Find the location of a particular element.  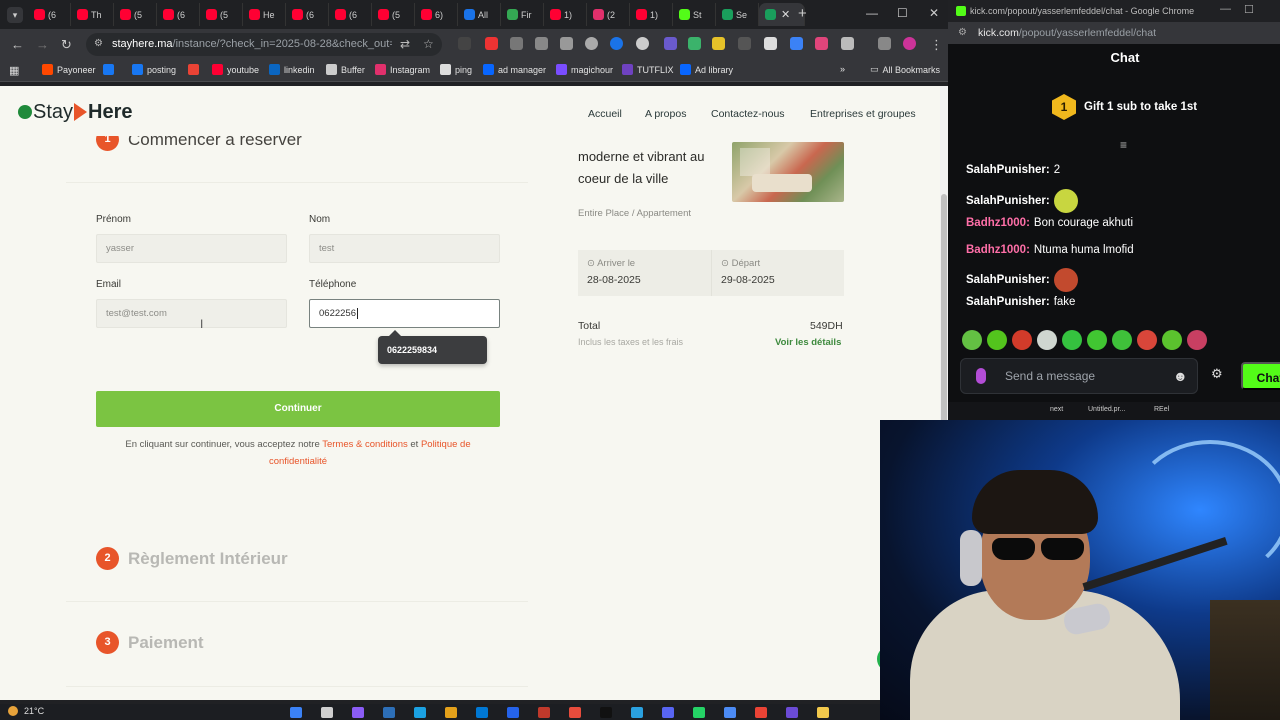

bookmark-item: youtube is located at coordinates (235, 69).